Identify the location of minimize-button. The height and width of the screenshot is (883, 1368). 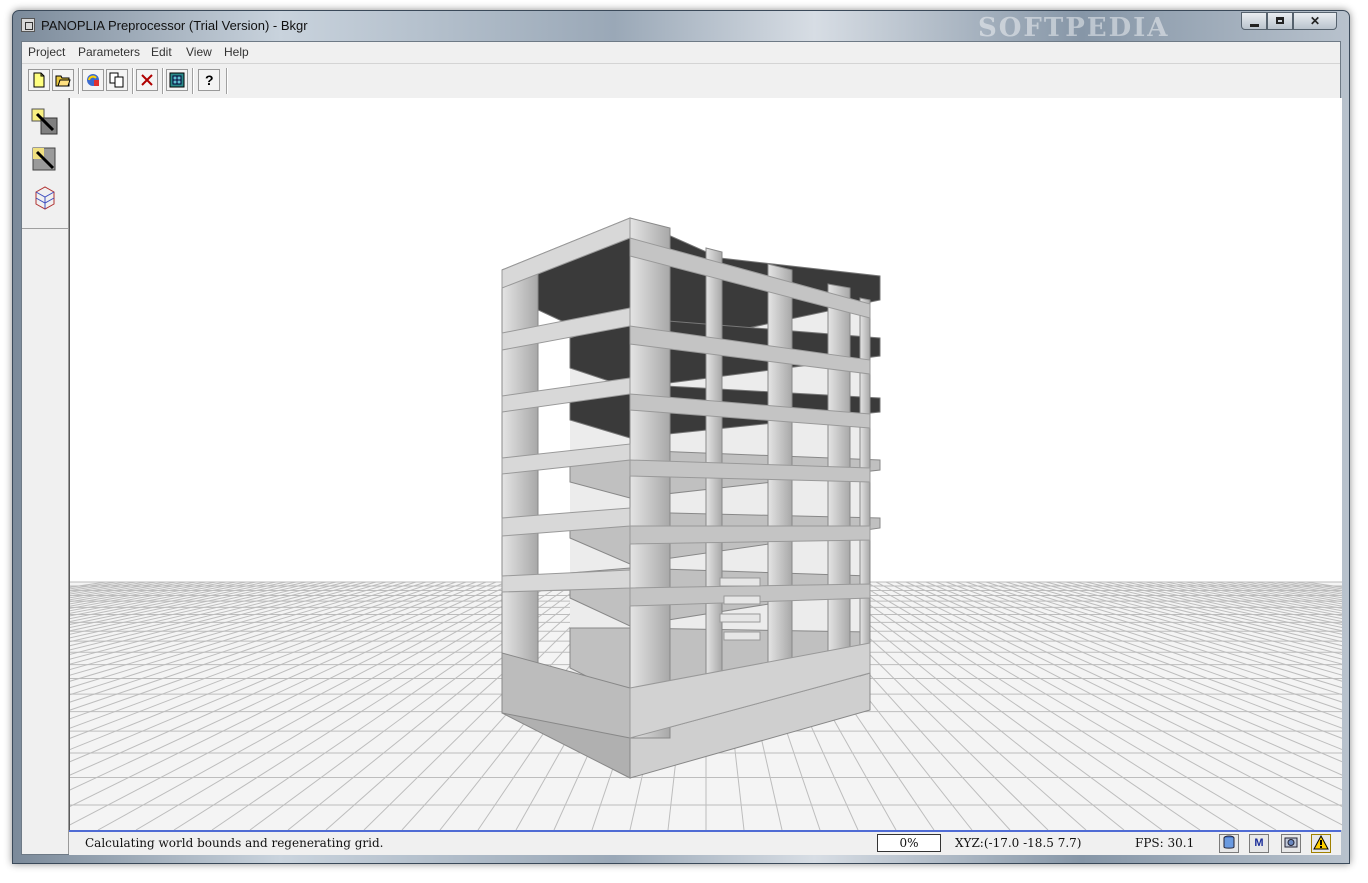
(1254, 21).